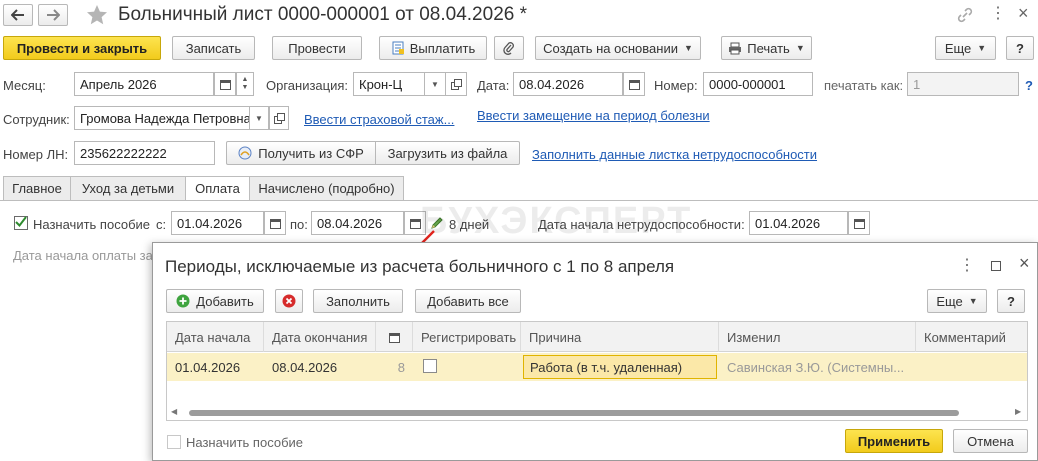  What do you see at coordinates (301, 153) in the screenshot?
I see `get-from-sfr-button: Получить из СФР` at bounding box center [301, 153].